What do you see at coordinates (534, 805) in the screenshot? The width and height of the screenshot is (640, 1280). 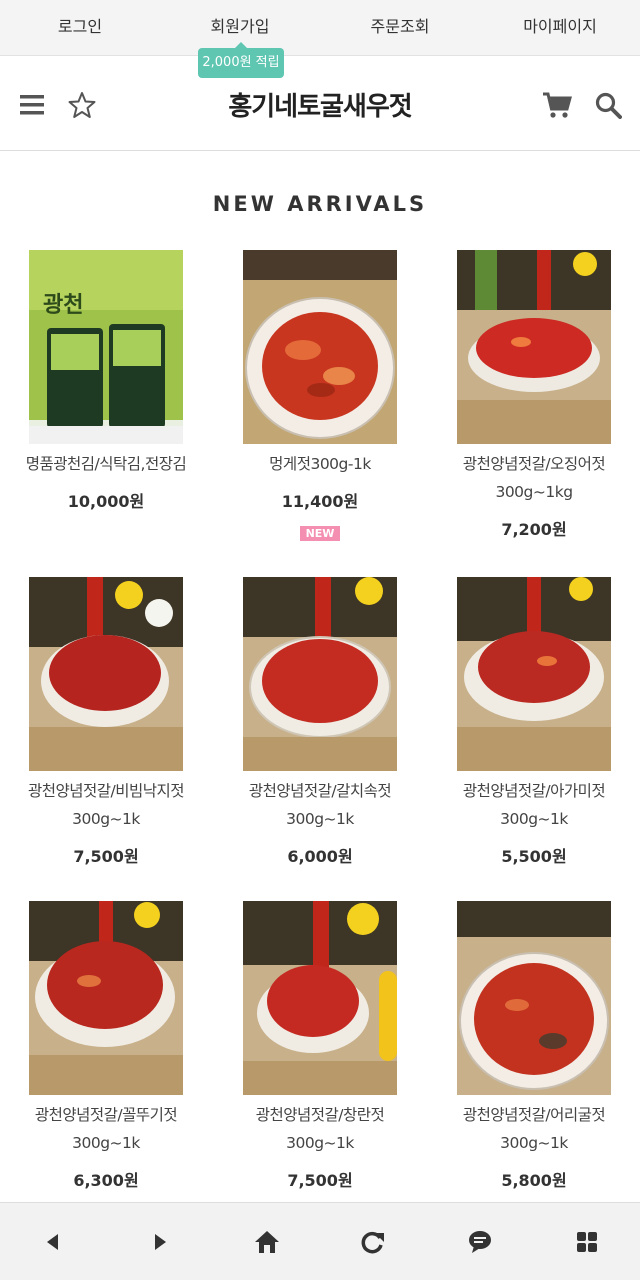 I see `product-name: 광천양념젓갈/아가미젓 300g~1k` at bounding box center [534, 805].